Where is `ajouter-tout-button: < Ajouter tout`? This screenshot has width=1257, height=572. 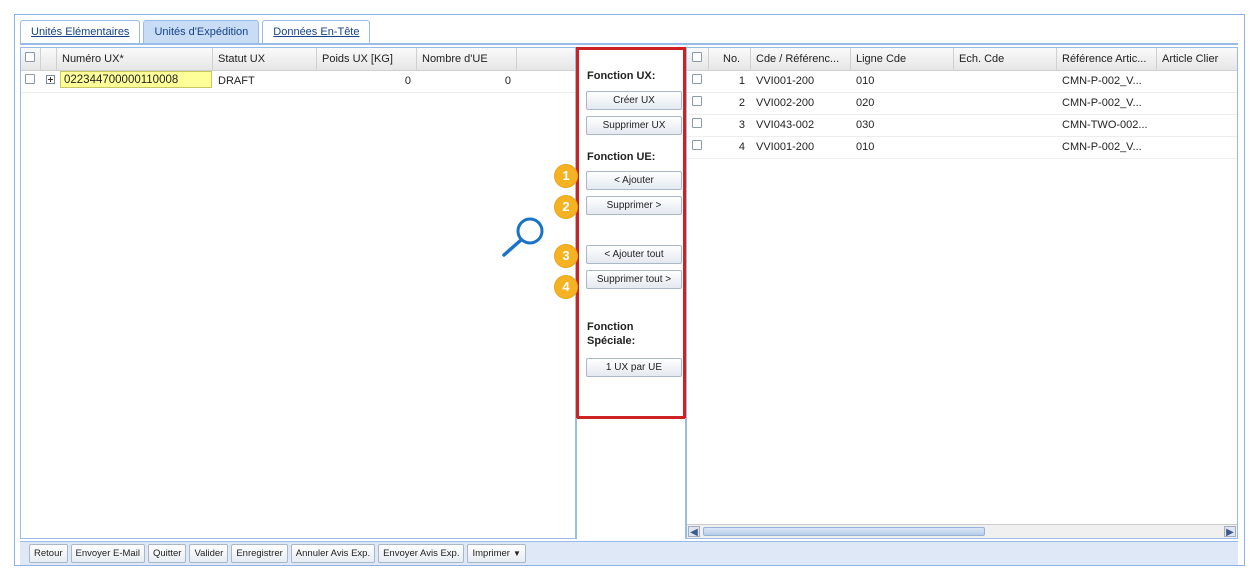
ajouter-tout-button: < Ajouter tout is located at coordinates (634, 254).